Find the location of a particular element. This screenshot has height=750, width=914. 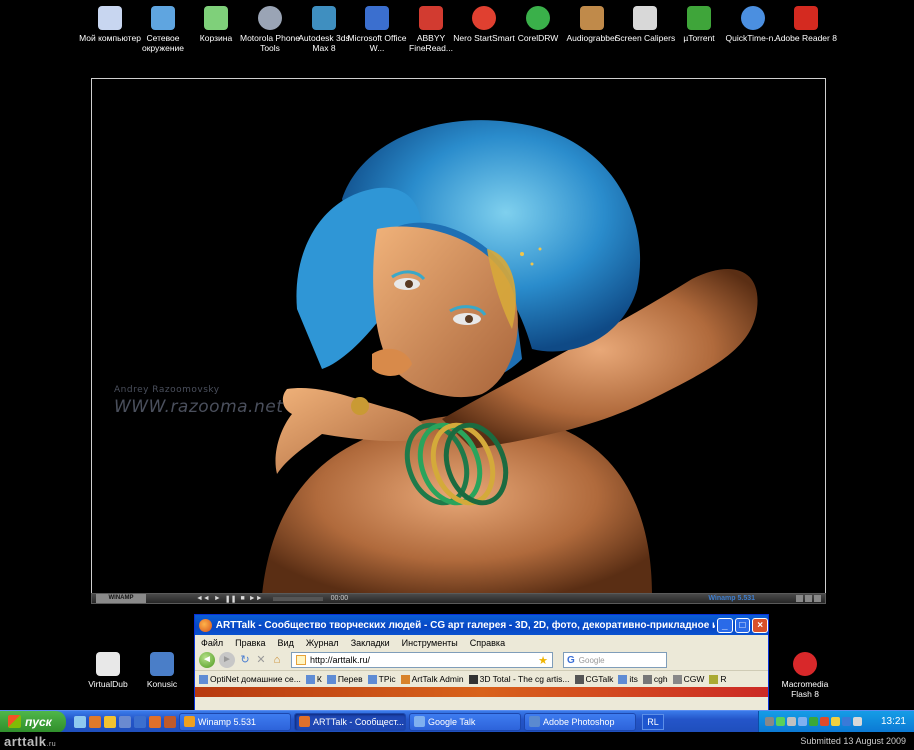

bookmark-item: CGTalk is located at coordinates (593, 679).